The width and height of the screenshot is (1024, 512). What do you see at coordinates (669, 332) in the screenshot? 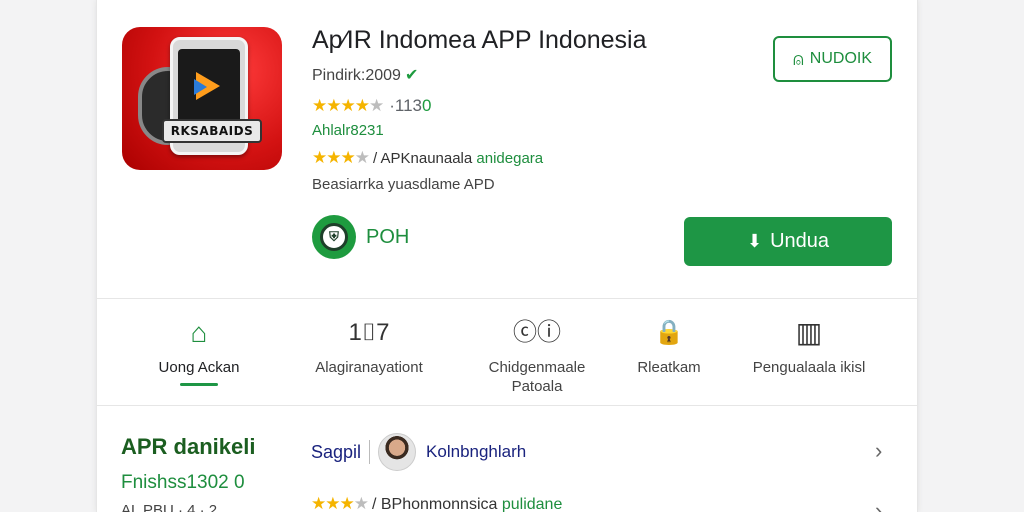
I see `lock-icon: 🔒` at bounding box center [669, 332].